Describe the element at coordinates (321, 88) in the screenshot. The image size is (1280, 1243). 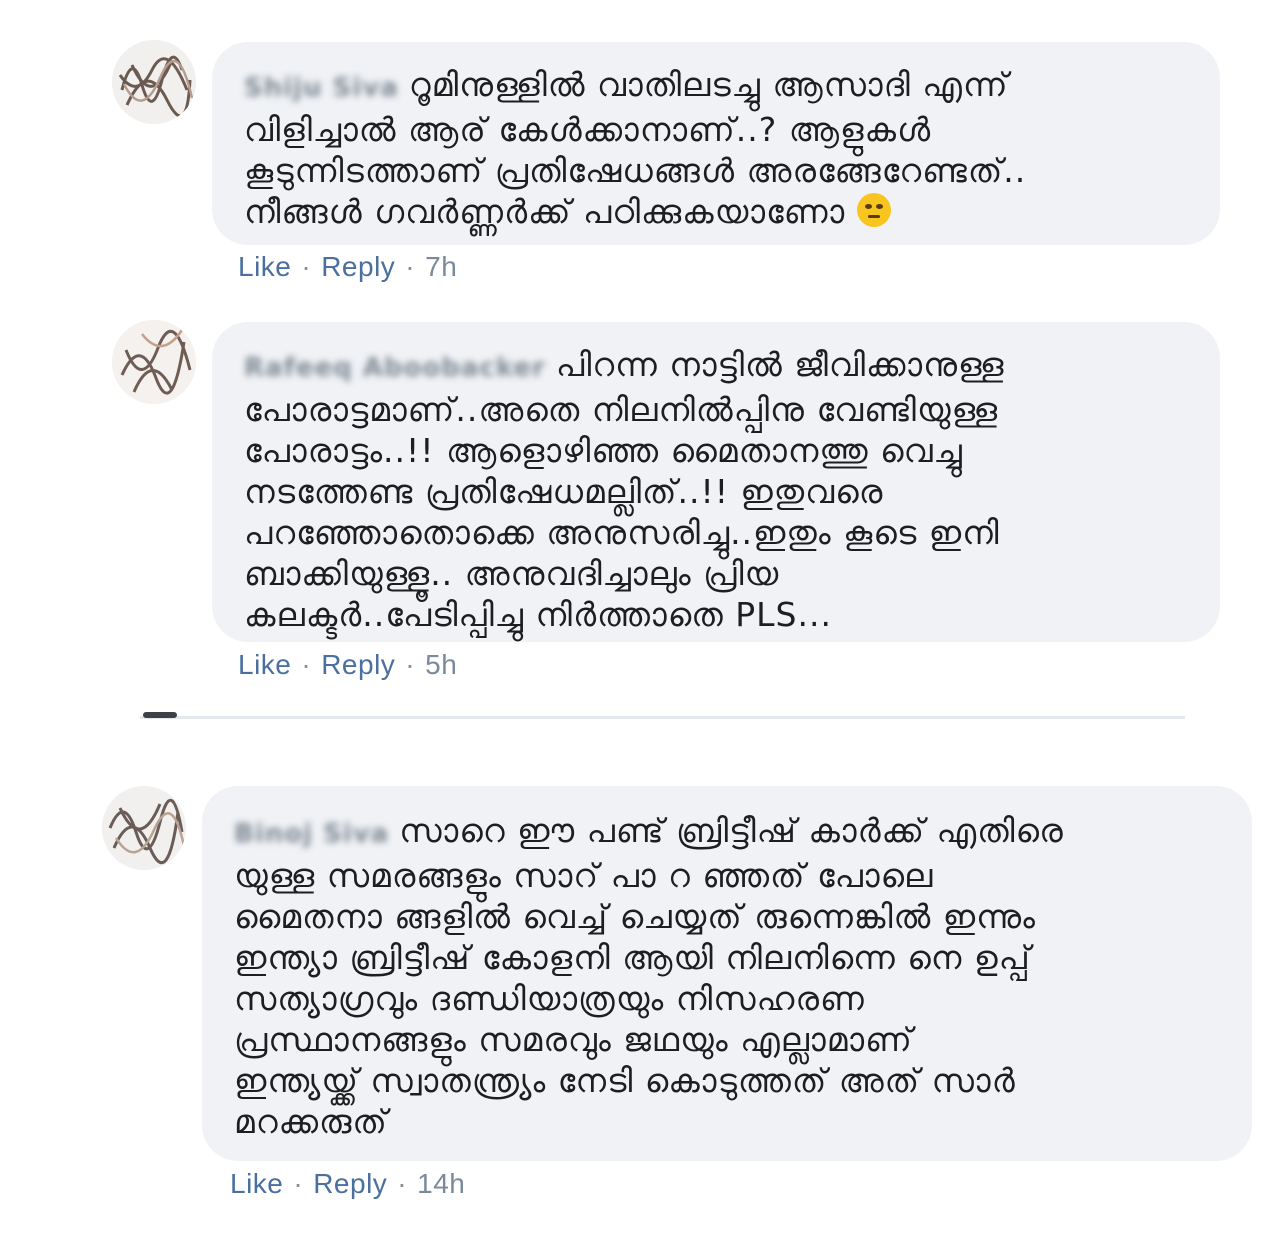
I see `comment-author: Shiju Siva` at that location.